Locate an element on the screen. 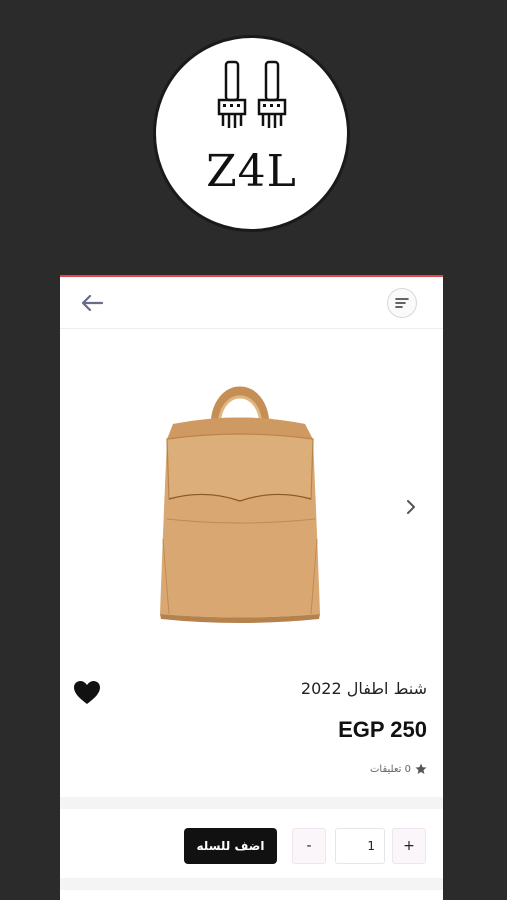  backpack-image is located at coordinates (240, 504).